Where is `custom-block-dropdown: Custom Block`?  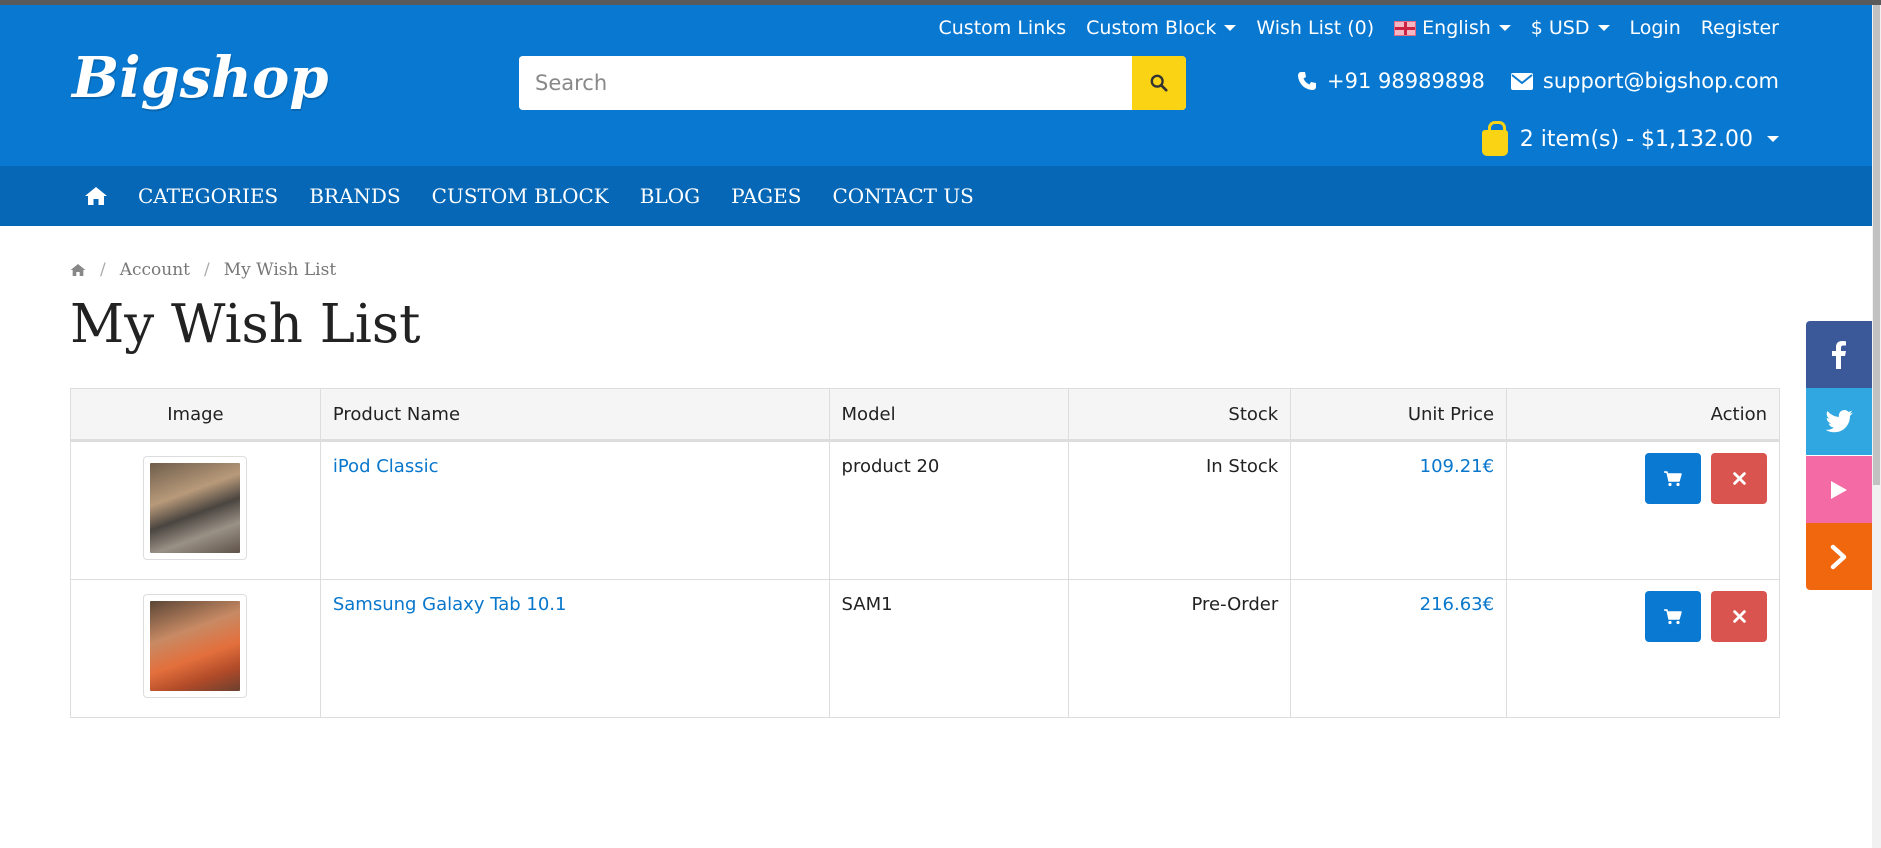
custom-block-dropdown: Custom Block is located at coordinates (1161, 28).